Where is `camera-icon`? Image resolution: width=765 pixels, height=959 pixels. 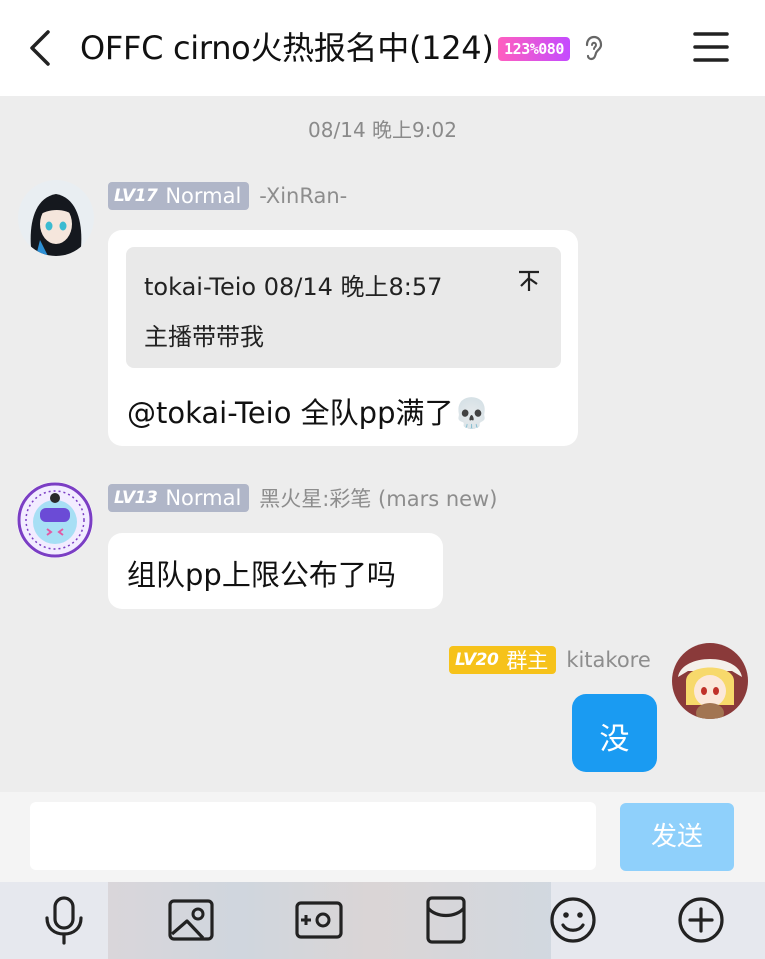 camera-icon is located at coordinates (319, 920).